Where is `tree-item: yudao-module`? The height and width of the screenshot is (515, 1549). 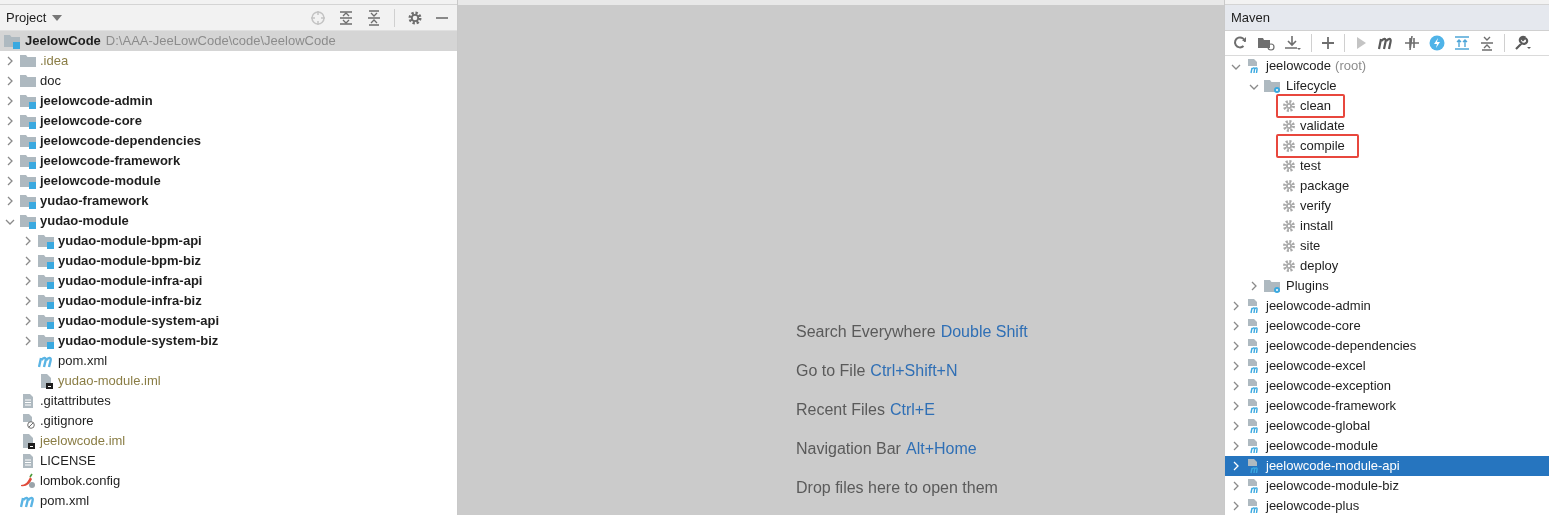 tree-item: yudao-module is located at coordinates (228, 221).